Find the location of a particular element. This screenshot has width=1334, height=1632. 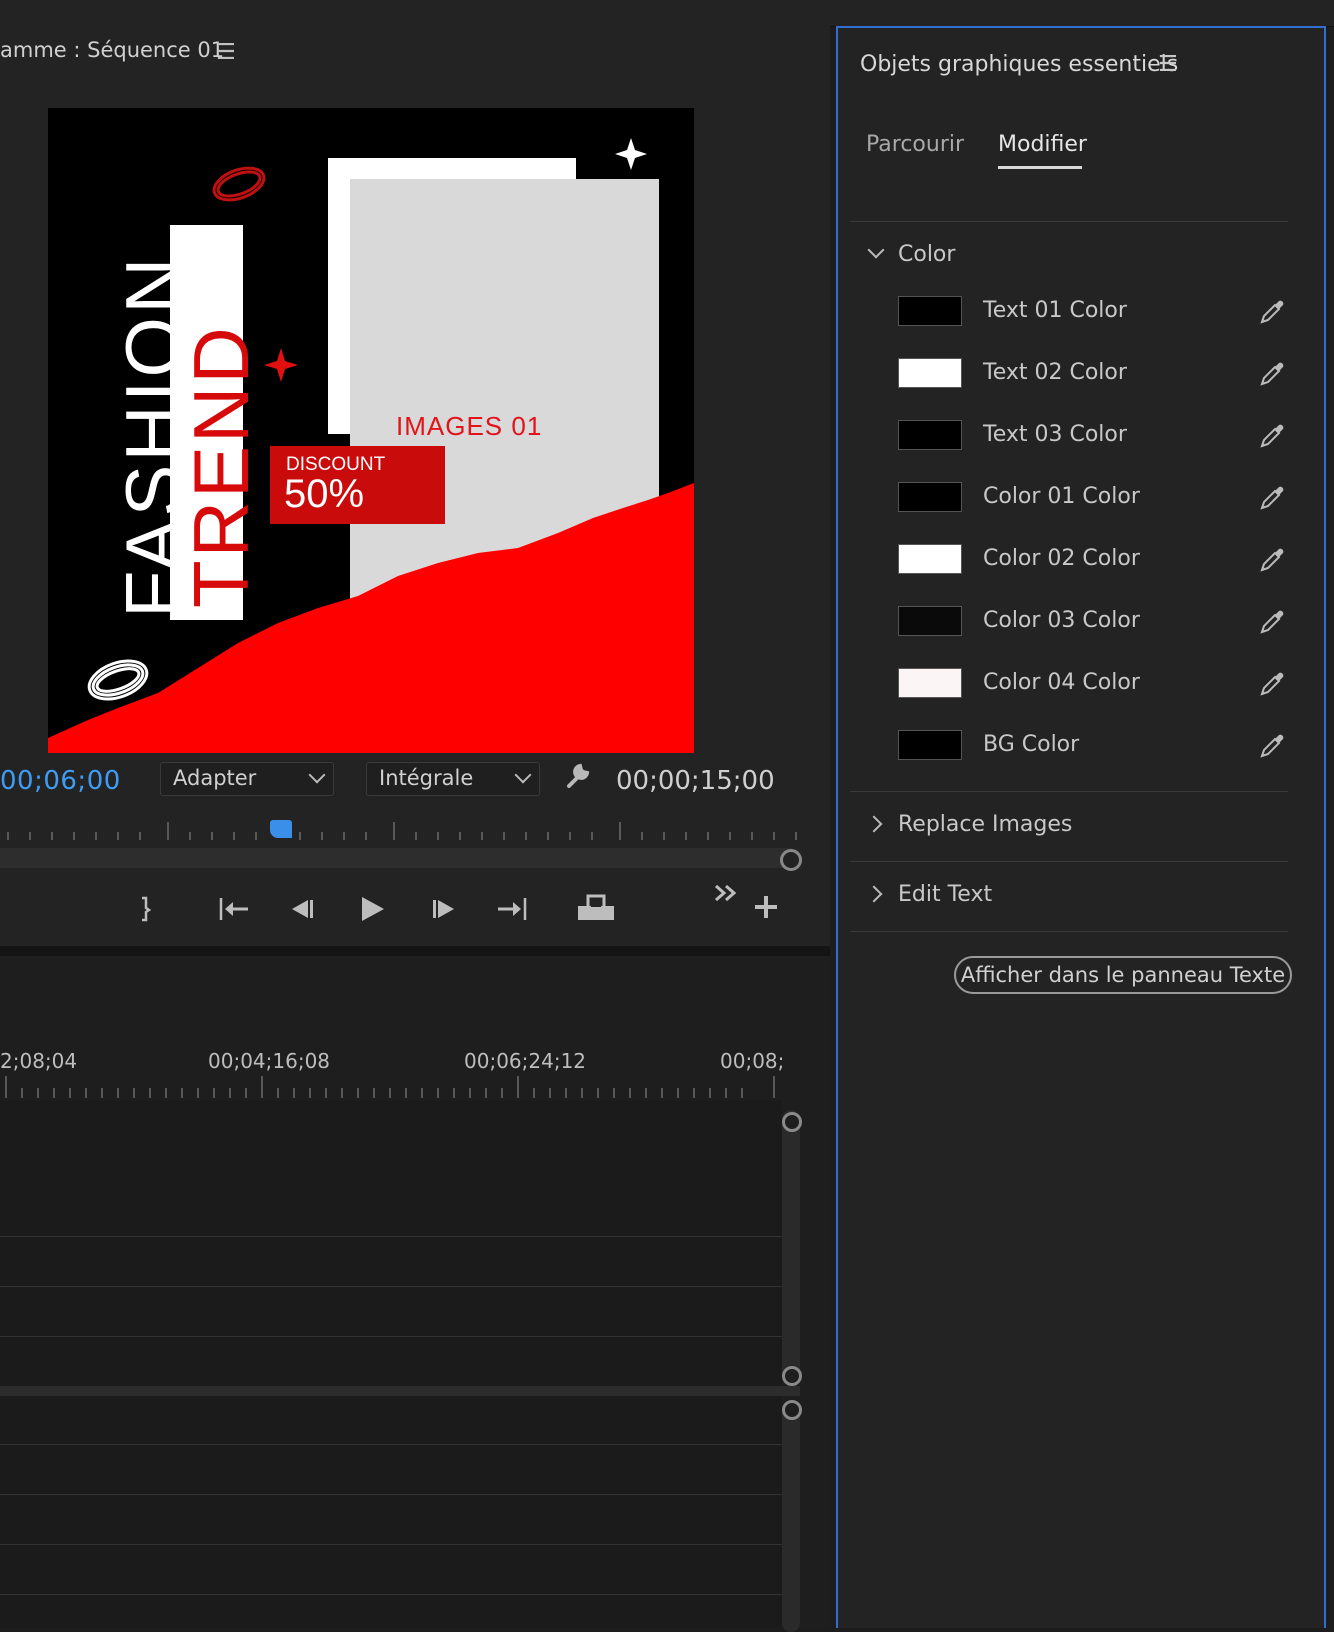

go-to-out-icon is located at coordinates (512, 908).